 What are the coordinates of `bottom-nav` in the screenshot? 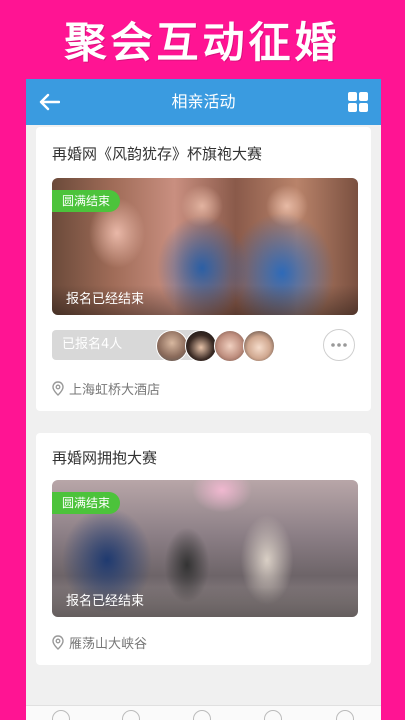 It's located at (203, 712).